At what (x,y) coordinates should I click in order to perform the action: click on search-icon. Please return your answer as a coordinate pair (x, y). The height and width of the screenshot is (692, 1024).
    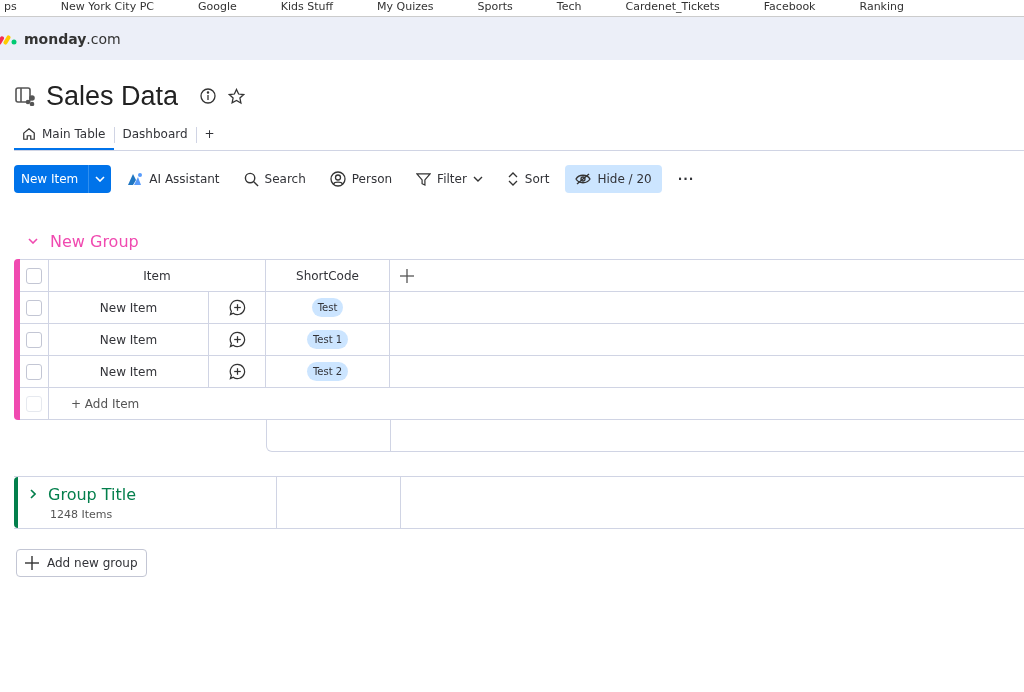
    Looking at the image, I should click on (251, 179).